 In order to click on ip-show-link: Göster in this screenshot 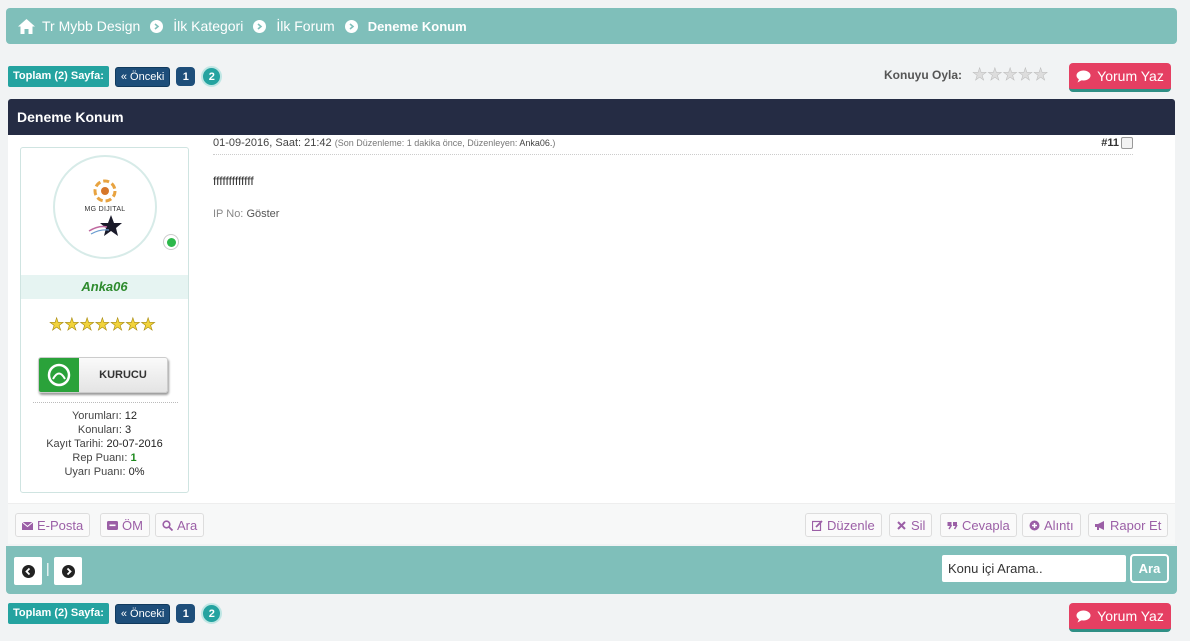, I will do `click(262, 214)`.